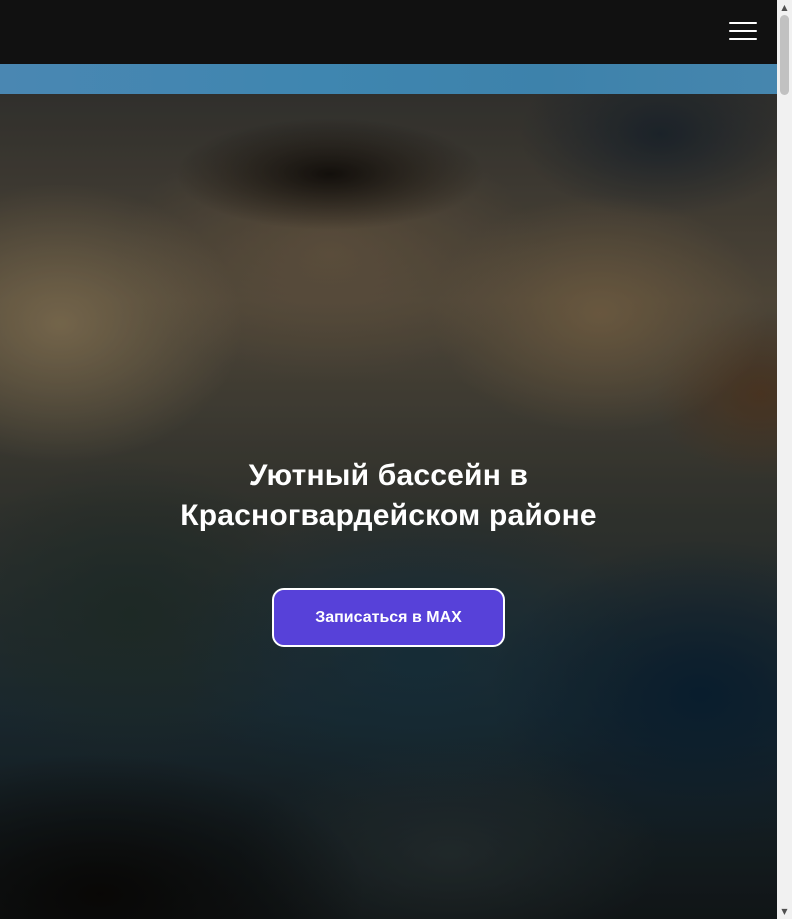  I want to click on scrollbar-thumb, so click(784, 55).